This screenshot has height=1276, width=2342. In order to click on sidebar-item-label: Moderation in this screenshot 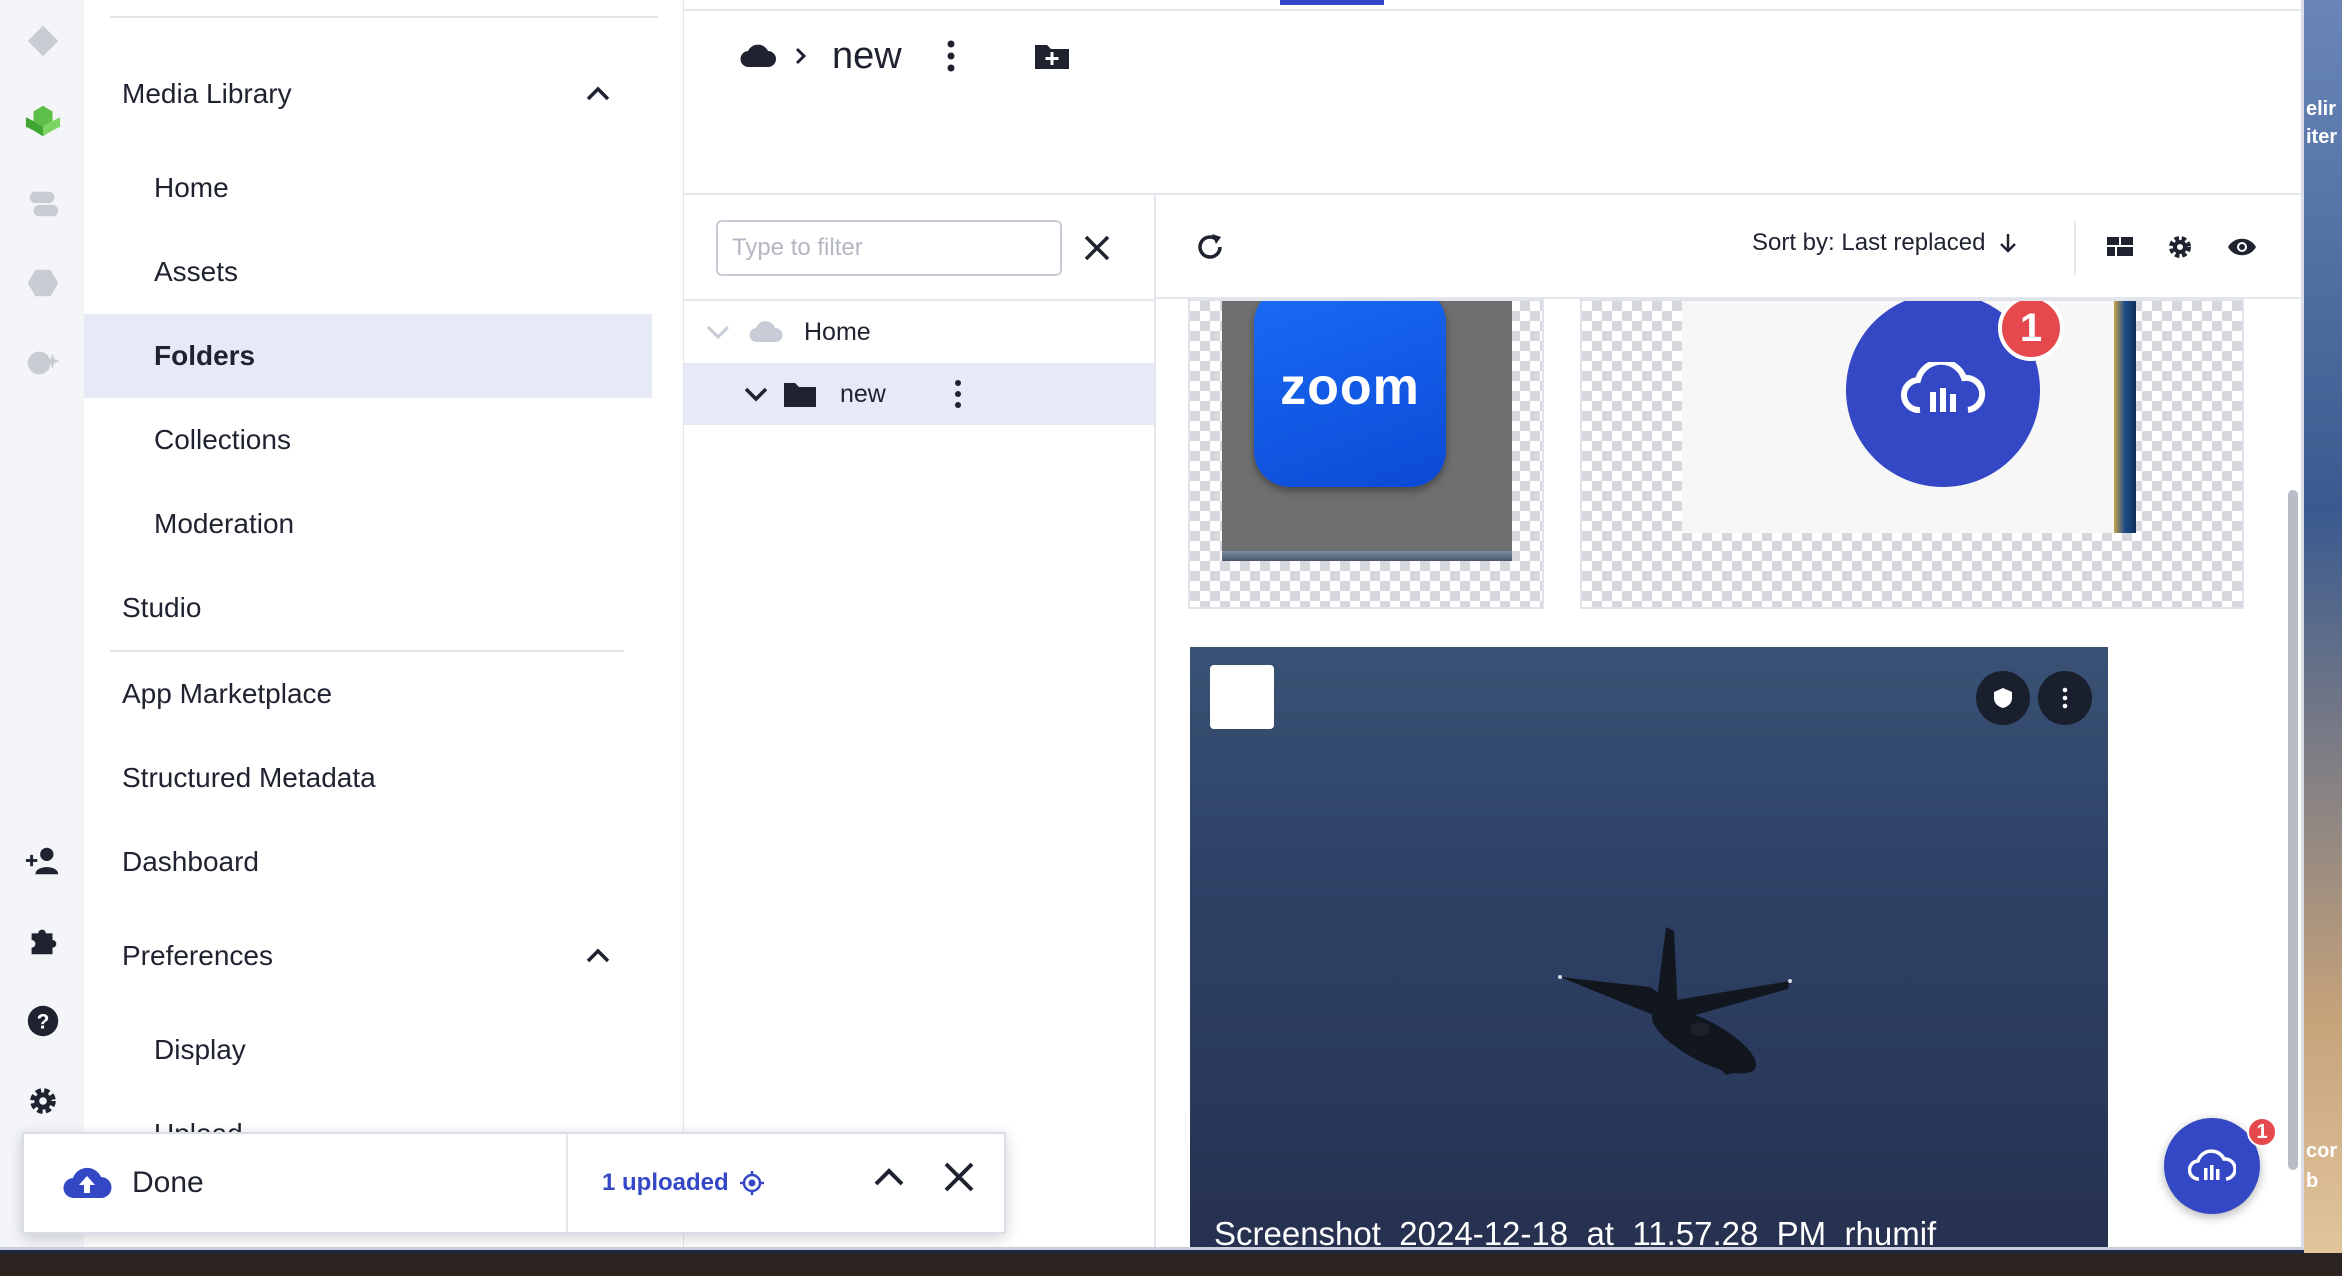, I will do `click(224, 523)`.